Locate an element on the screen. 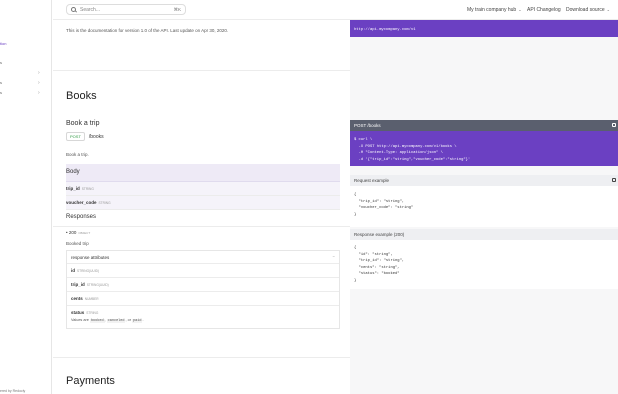 This screenshot has width=618, height=394. enum-value: canceled is located at coordinates (116, 321).